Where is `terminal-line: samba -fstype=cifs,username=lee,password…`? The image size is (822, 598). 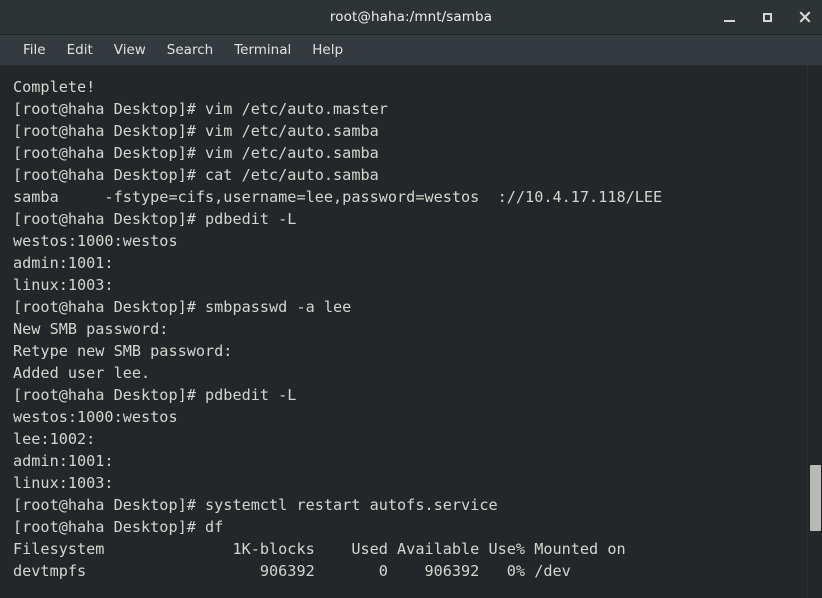
terminal-line: samba -fstype=cifs,username=lee,password… is located at coordinates (338, 197).